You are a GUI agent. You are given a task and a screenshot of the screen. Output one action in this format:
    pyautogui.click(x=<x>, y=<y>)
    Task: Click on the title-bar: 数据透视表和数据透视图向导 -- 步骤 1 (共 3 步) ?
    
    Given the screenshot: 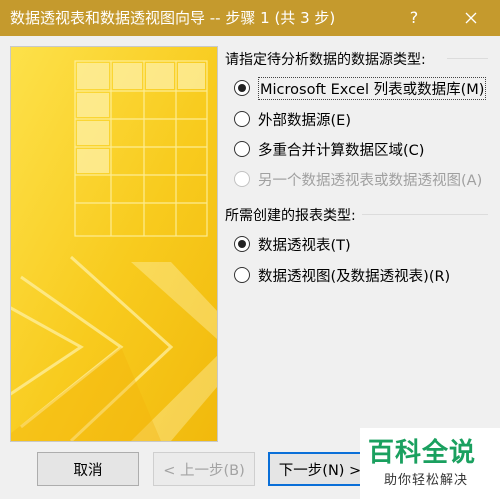 What is the action you would take?
    pyautogui.click(x=250, y=18)
    